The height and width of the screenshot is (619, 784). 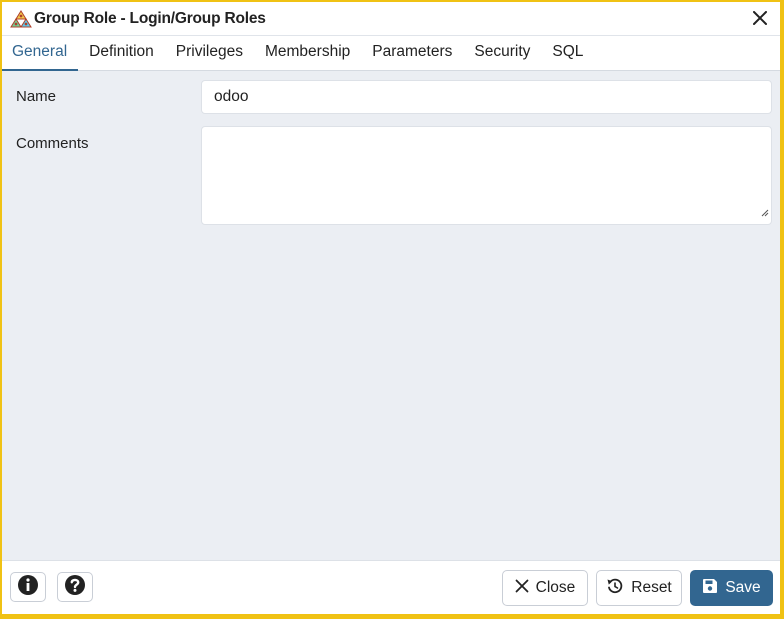 What do you see at coordinates (391, 19) in the screenshot?
I see `title-bar: Group Role - Login/Group Roles` at bounding box center [391, 19].